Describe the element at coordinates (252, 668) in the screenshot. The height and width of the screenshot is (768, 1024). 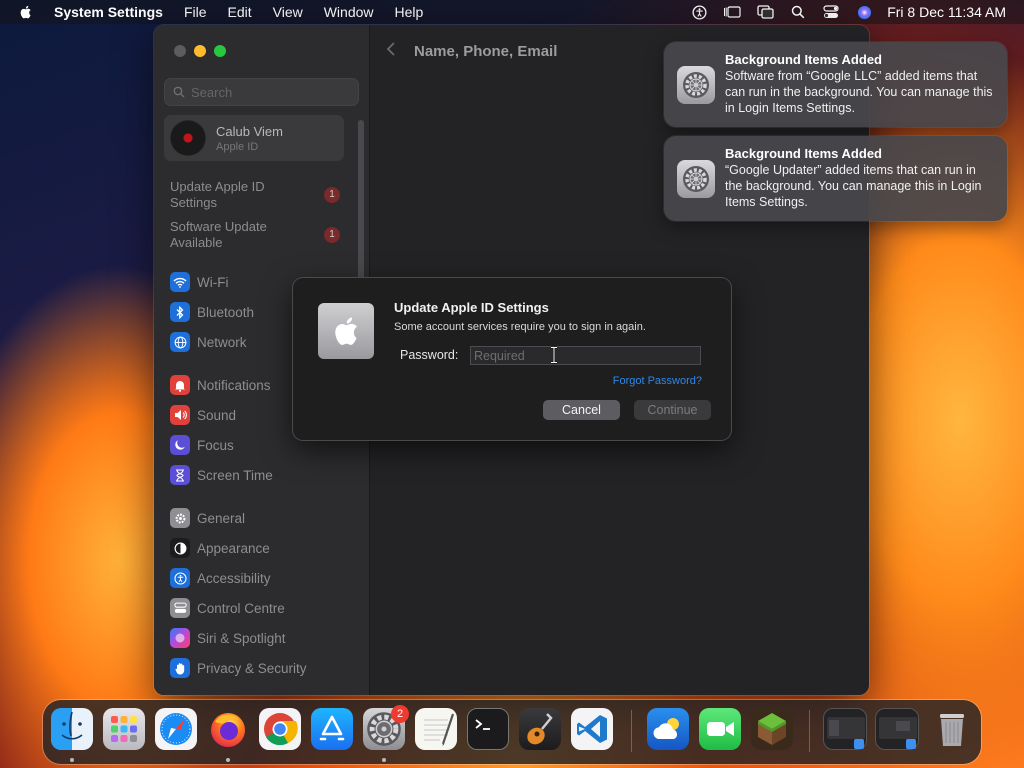
I see `sidebar-item-label: Privacy & Security` at that location.